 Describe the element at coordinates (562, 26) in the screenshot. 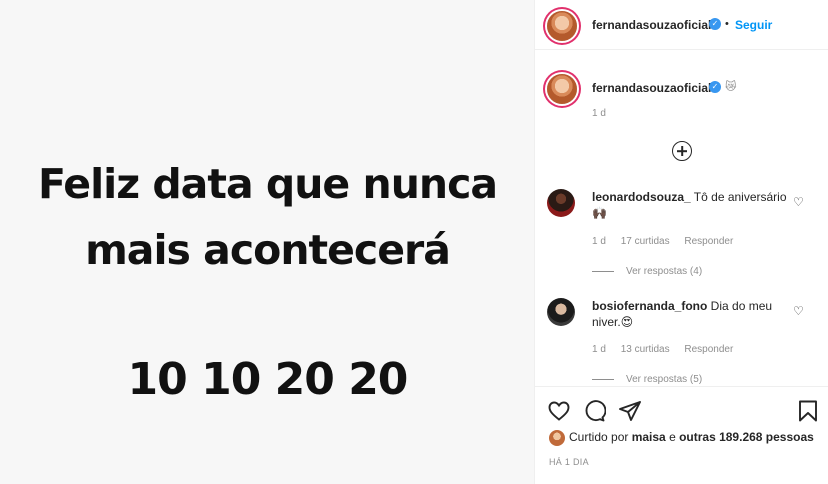

I see `author-avatar` at that location.